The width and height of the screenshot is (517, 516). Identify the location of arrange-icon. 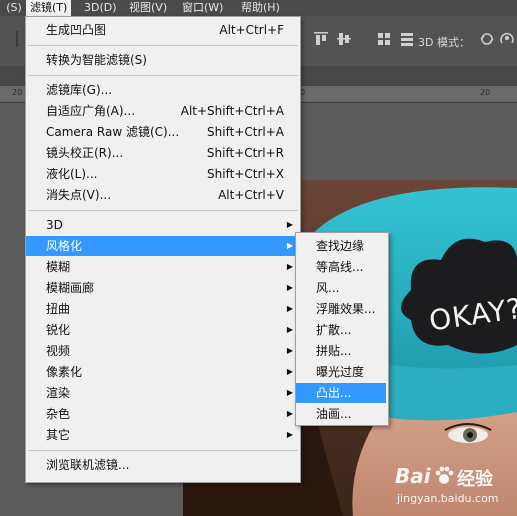
(407, 39).